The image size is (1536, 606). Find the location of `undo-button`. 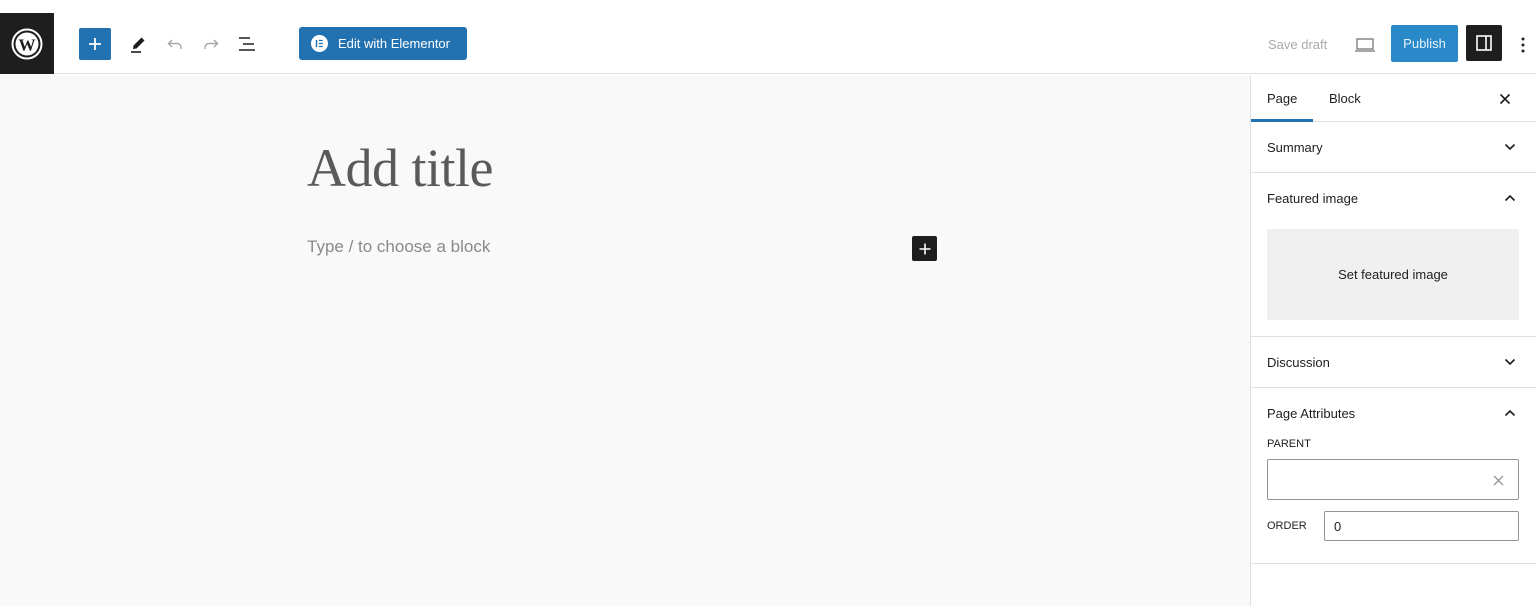

undo-button is located at coordinates (175, 44).